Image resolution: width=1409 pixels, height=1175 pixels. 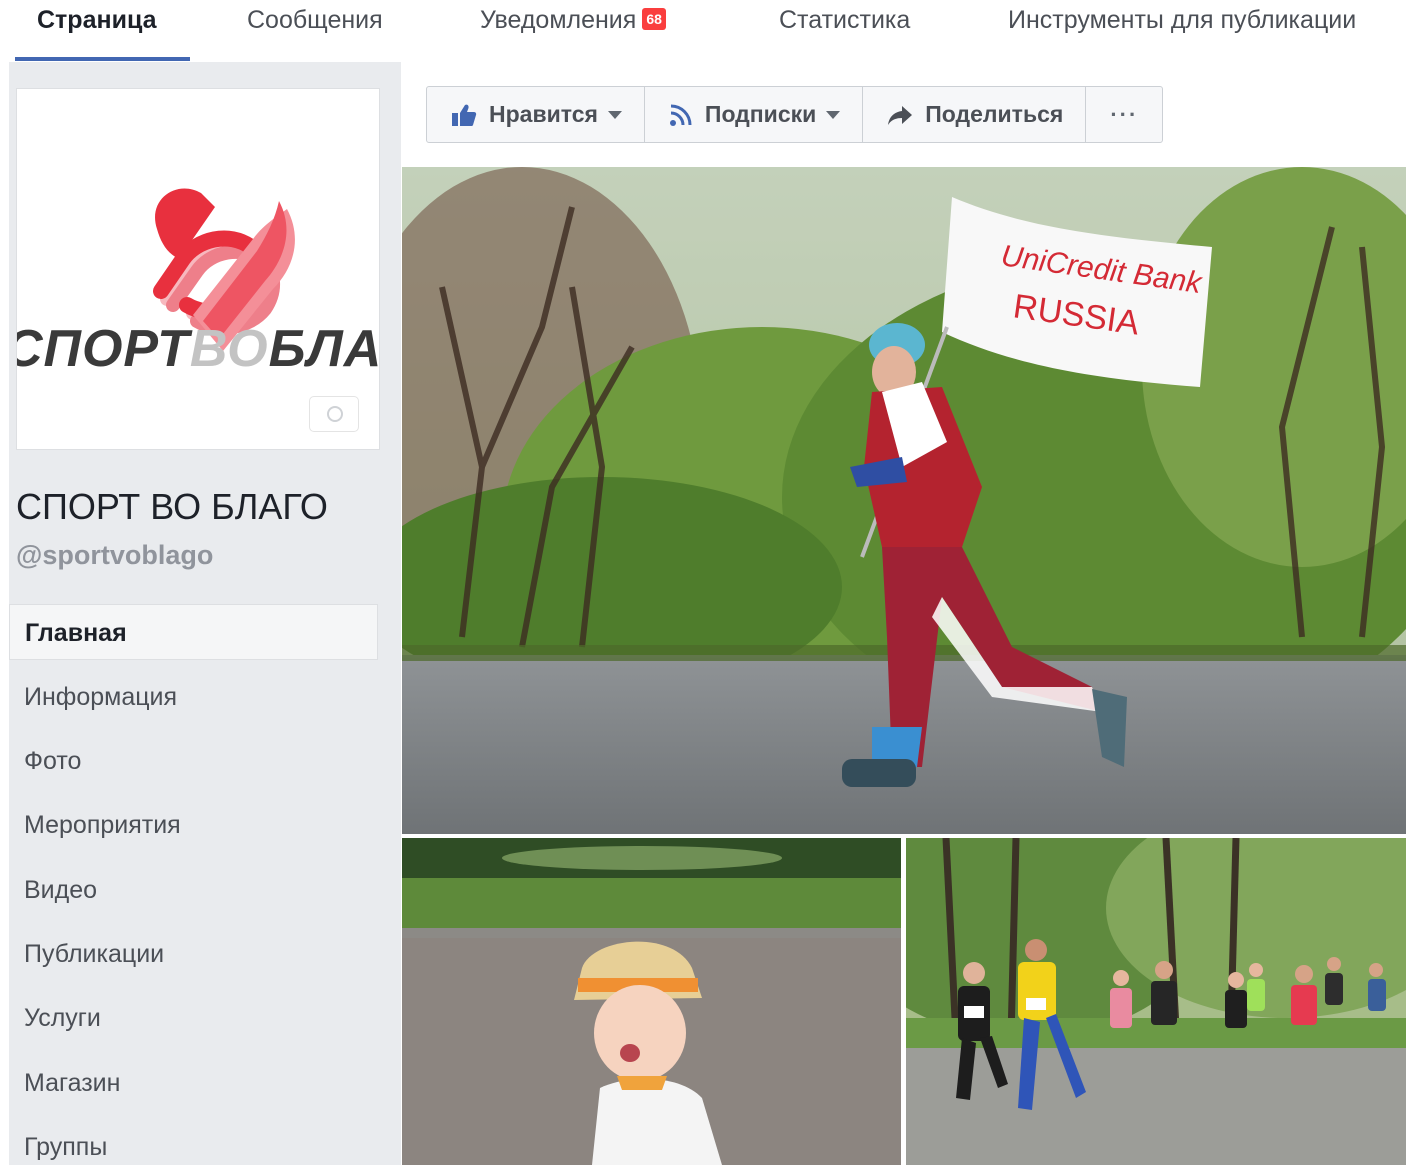 What do you see at coordinates (193, 825) in the screenshot?
I see `sidebar-item-events: Мероприятия` at bounding box center [193, 825].